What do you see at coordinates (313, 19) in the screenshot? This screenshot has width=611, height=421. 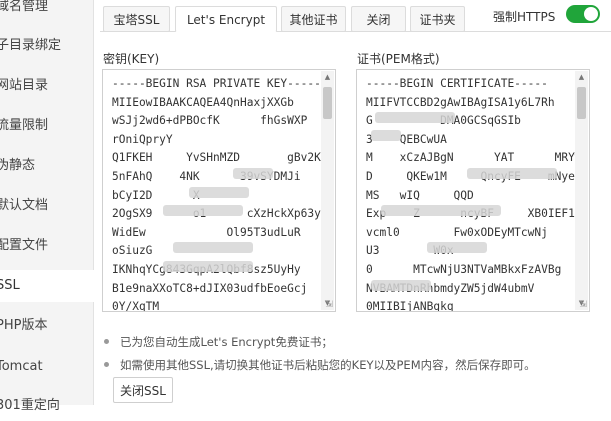 I see `tab-other-cert: 其他证书` at bounding box center [313, 19].